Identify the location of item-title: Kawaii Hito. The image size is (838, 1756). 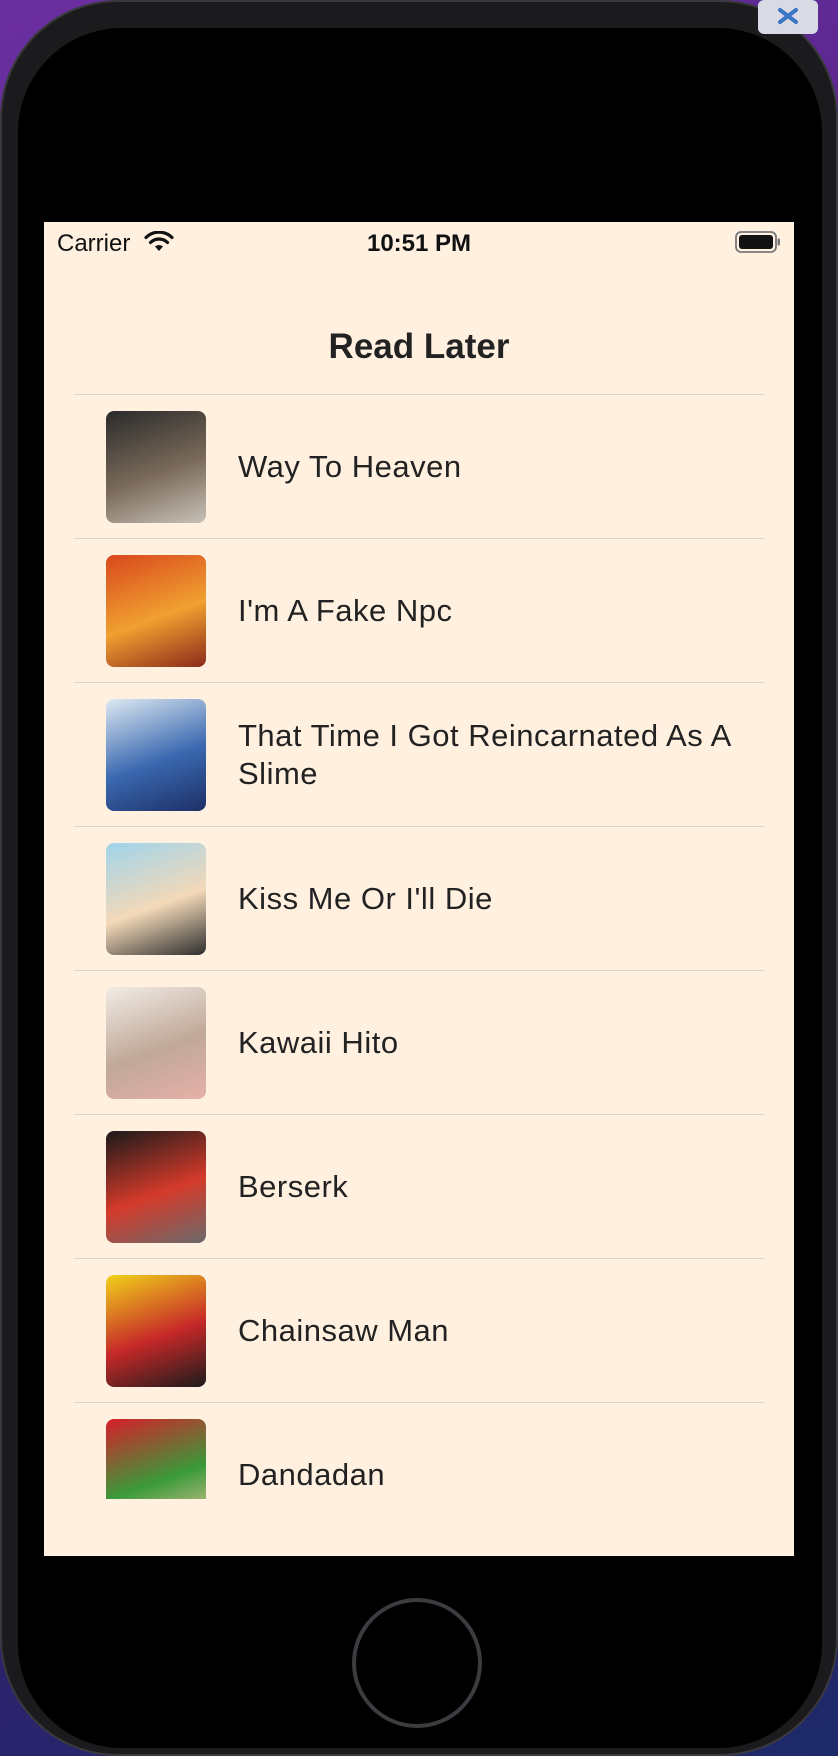
(318, 1042).